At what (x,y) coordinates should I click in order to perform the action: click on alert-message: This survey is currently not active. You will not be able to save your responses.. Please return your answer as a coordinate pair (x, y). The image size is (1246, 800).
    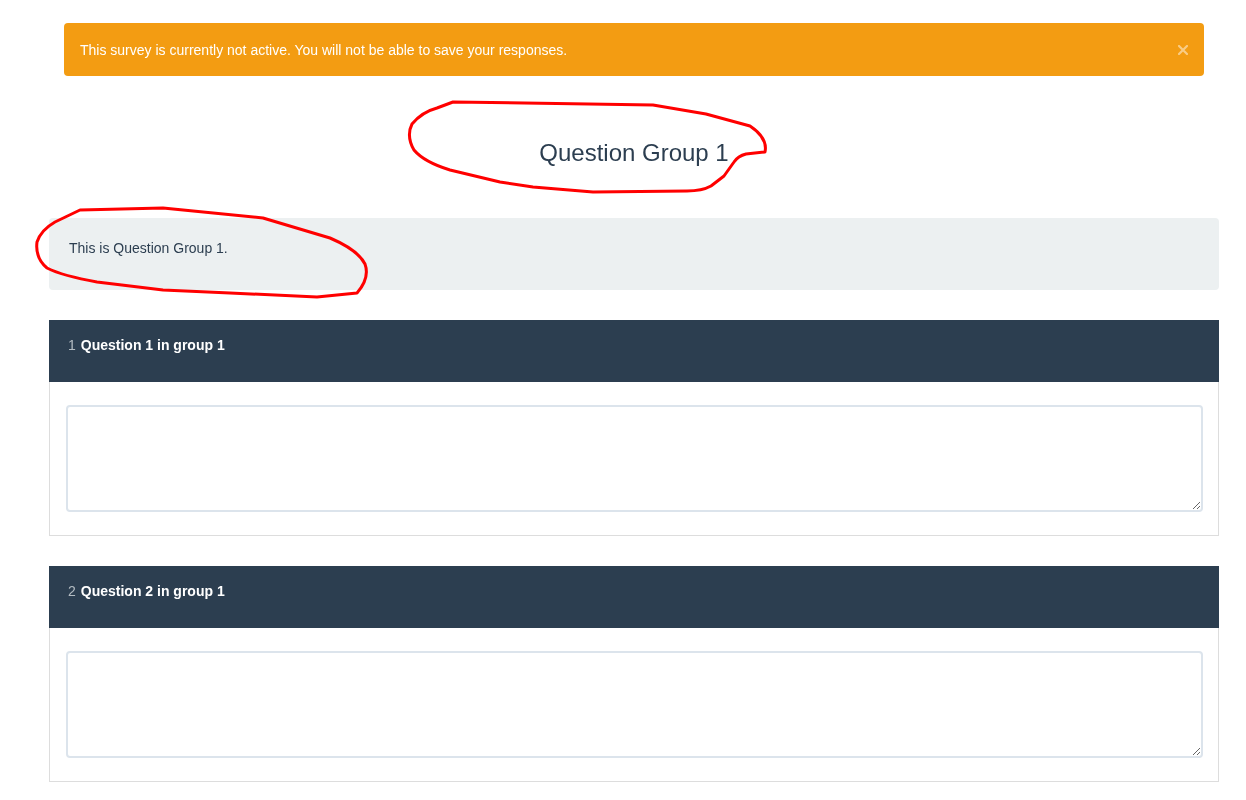
    Looking at the image, I should click on (324, 50).